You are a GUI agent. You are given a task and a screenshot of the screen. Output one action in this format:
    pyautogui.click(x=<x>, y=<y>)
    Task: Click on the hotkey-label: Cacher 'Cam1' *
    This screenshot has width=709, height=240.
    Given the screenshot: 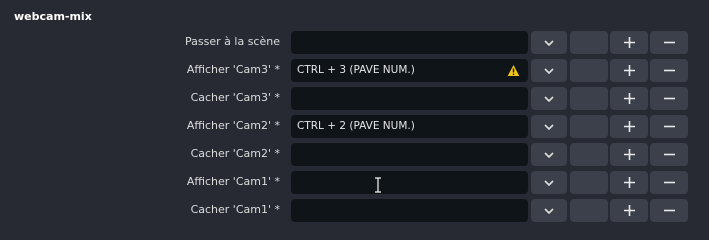 What is the action you would take?
    pyautogui.click(x=235, y=209)
    